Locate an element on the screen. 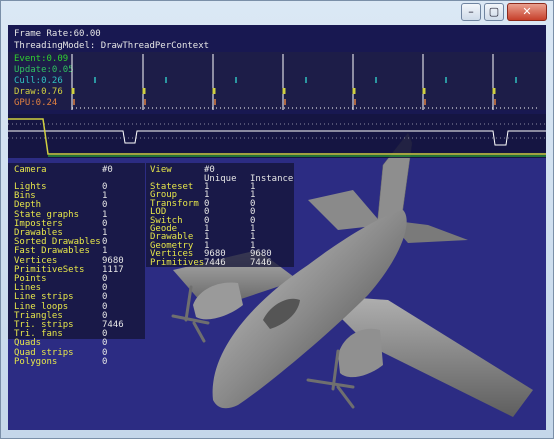 The width and height of the screenshot is (554, 439). camera-stat-label: Polygons is located at coordinates (36, 361).